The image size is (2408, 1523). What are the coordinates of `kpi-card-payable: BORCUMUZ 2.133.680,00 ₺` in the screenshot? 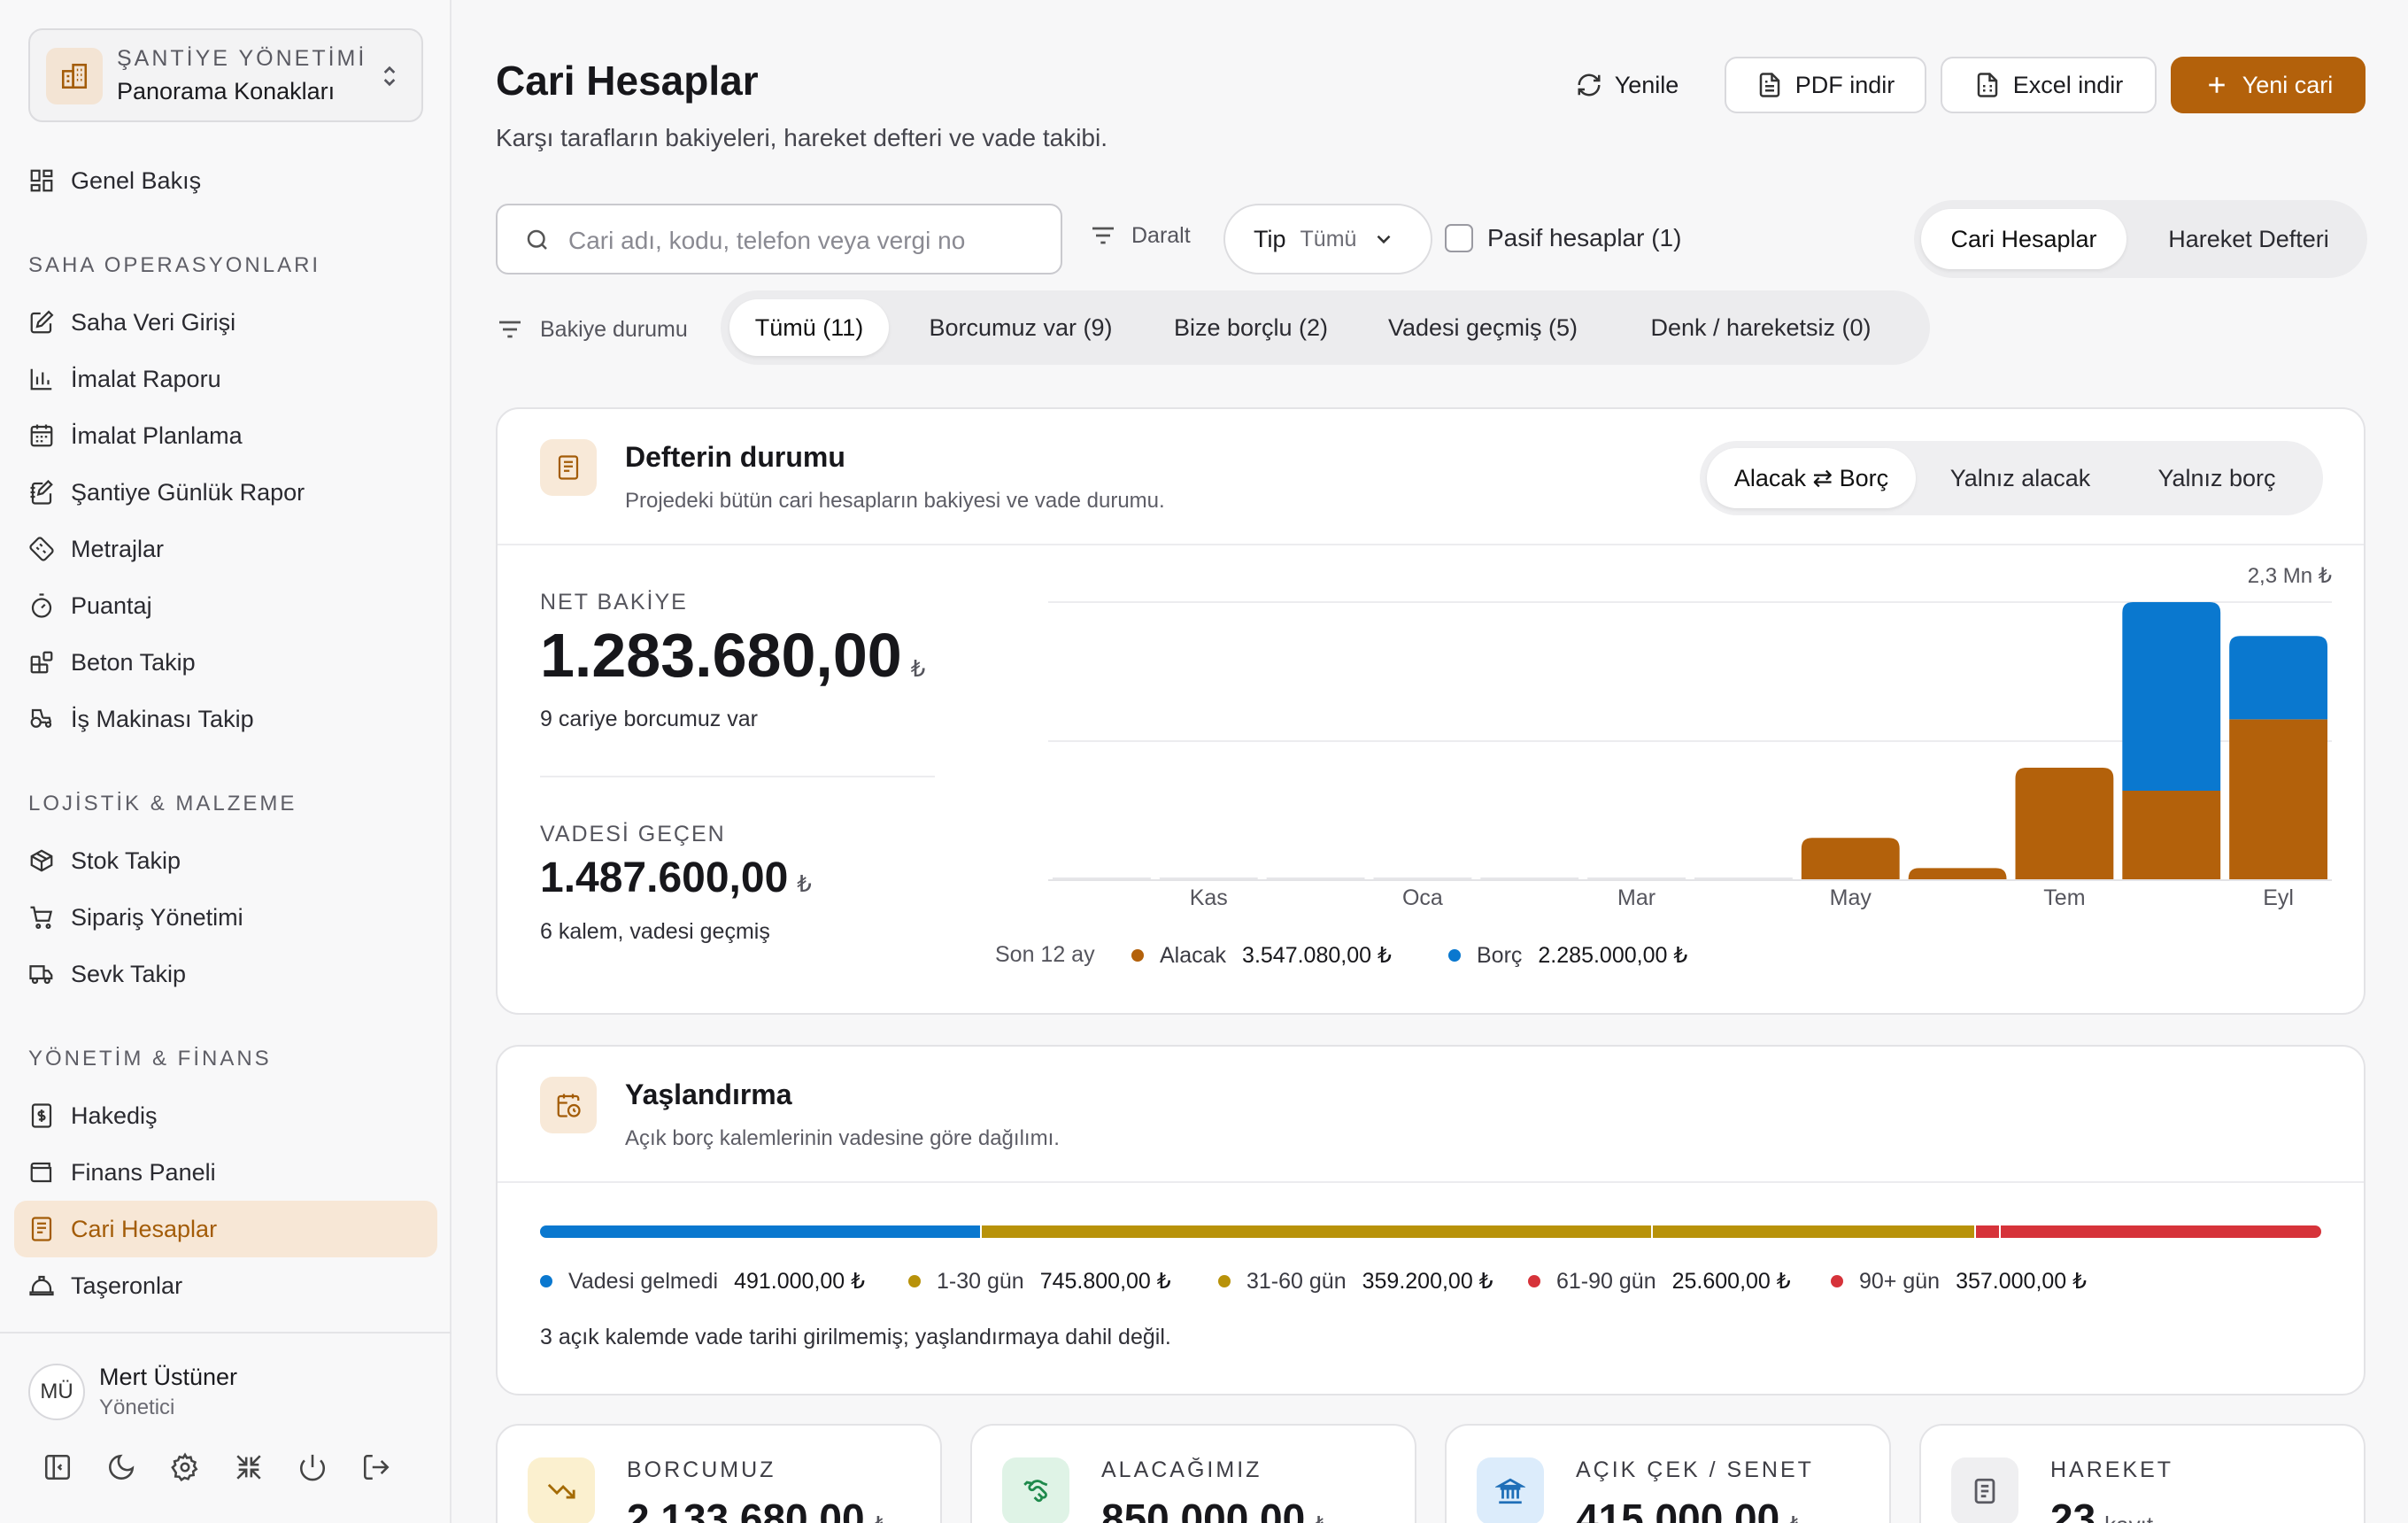 It's located at (719, 1473).